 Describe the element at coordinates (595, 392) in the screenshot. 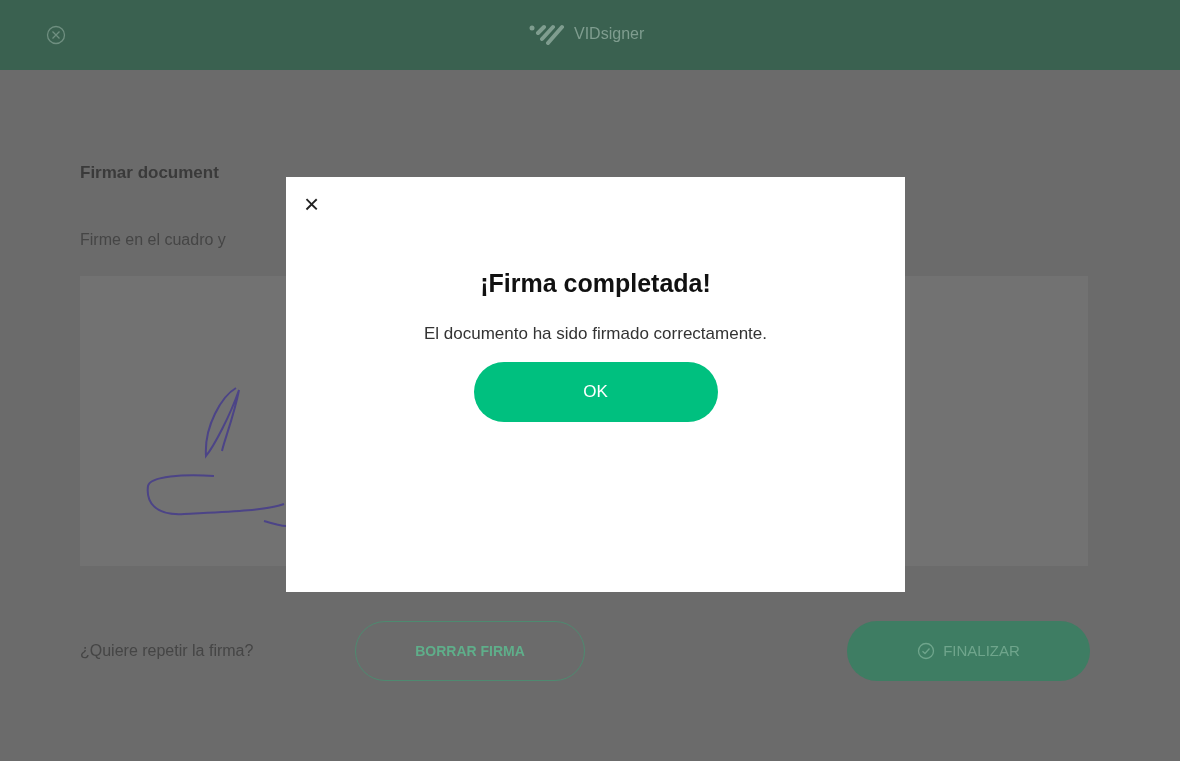

I see `ok-button: OK` at that location.